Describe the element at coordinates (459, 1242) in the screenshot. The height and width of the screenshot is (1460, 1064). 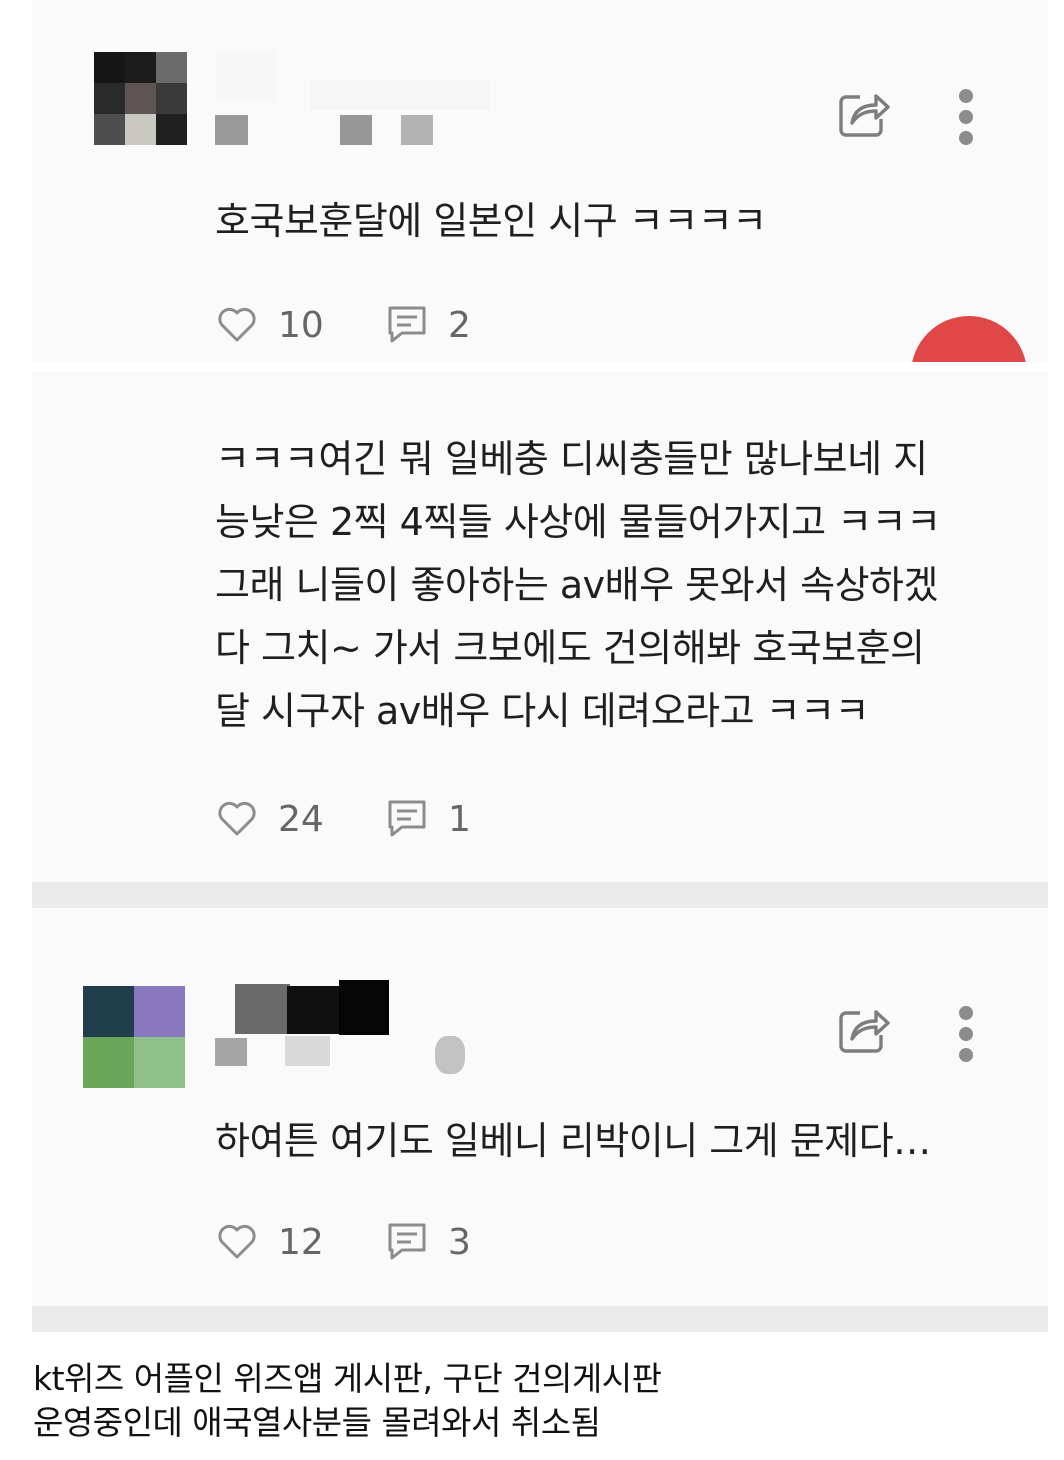
I see `reply-count: 3` at that location.